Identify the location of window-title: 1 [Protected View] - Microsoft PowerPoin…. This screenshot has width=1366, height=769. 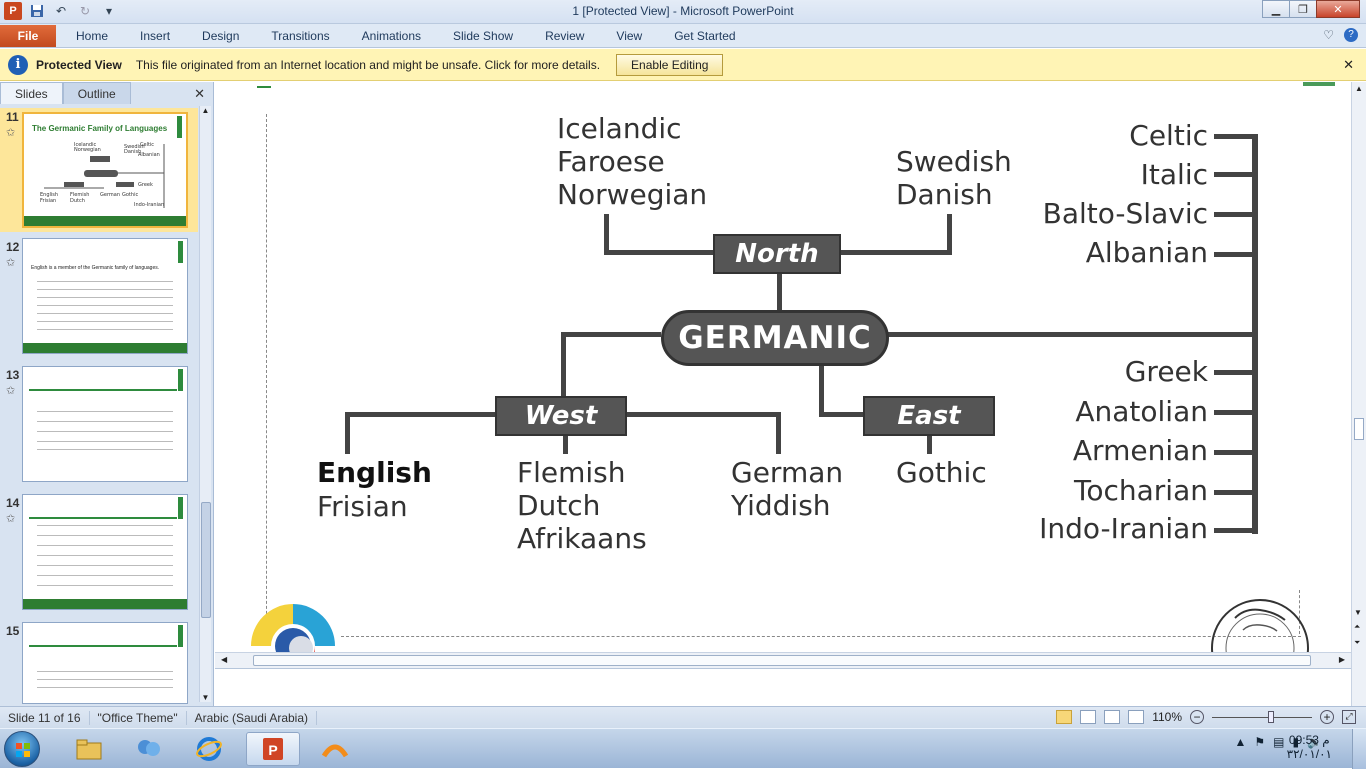
(683, 11).